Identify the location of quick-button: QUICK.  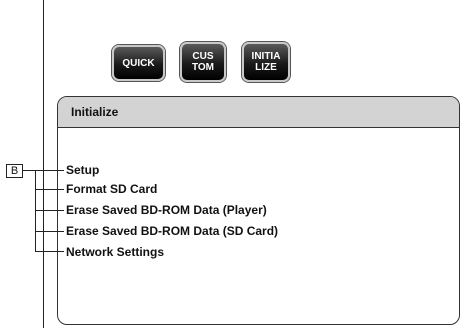
(138, 63).